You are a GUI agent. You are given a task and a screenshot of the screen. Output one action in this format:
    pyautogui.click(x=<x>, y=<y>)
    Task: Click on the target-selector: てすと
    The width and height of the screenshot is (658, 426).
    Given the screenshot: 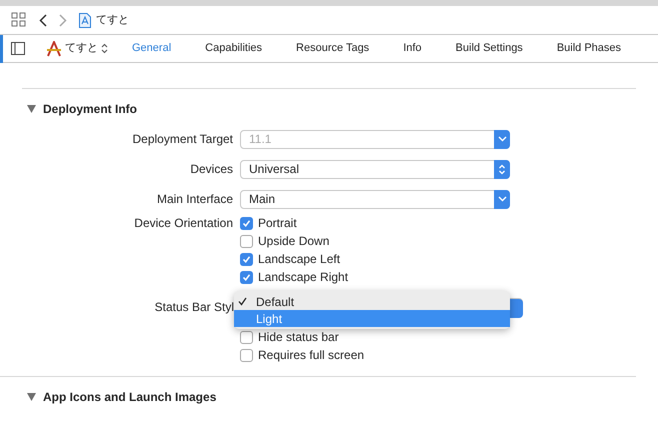 What is the action you would take?
    pyautogui.click(x=81, y=48)
    